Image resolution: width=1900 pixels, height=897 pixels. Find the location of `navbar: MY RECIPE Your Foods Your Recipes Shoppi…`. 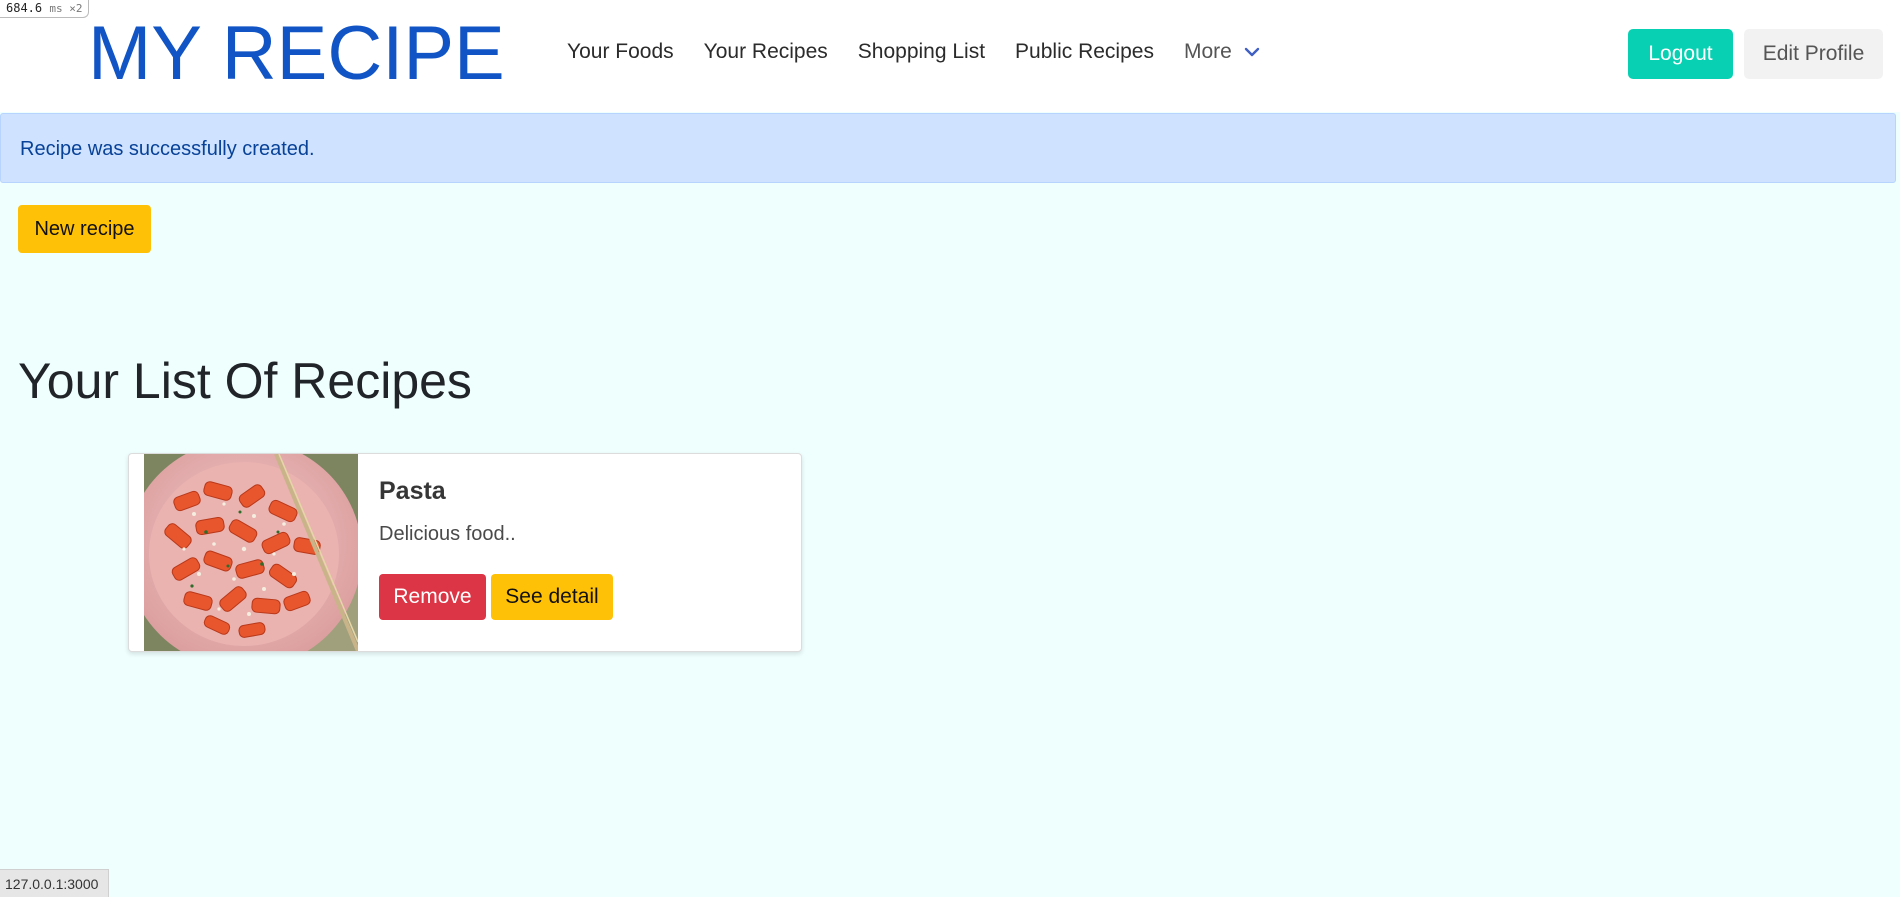

navbar: MY RECIPE Your Foods Your Recipes Shoppi… is located at coordinates (950, 56).